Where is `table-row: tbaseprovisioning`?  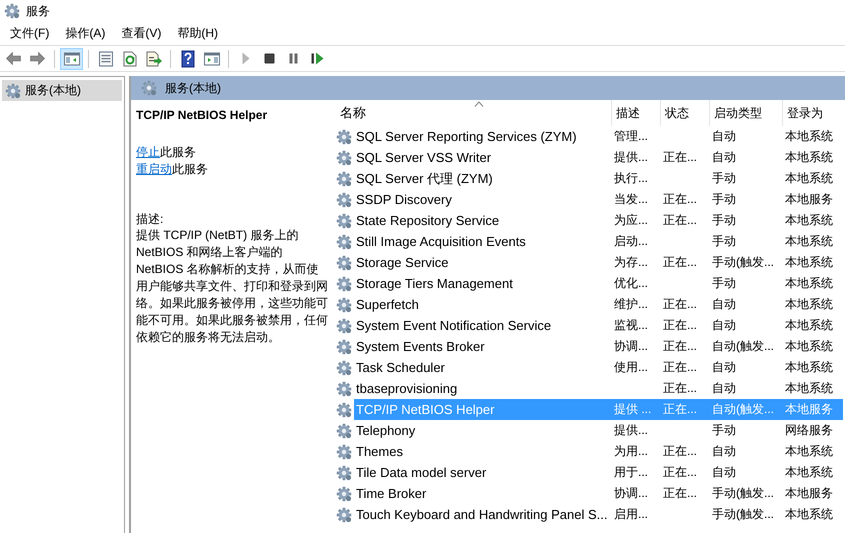 table-row: tbaseprovisioning is located at coordinates (483, 388).